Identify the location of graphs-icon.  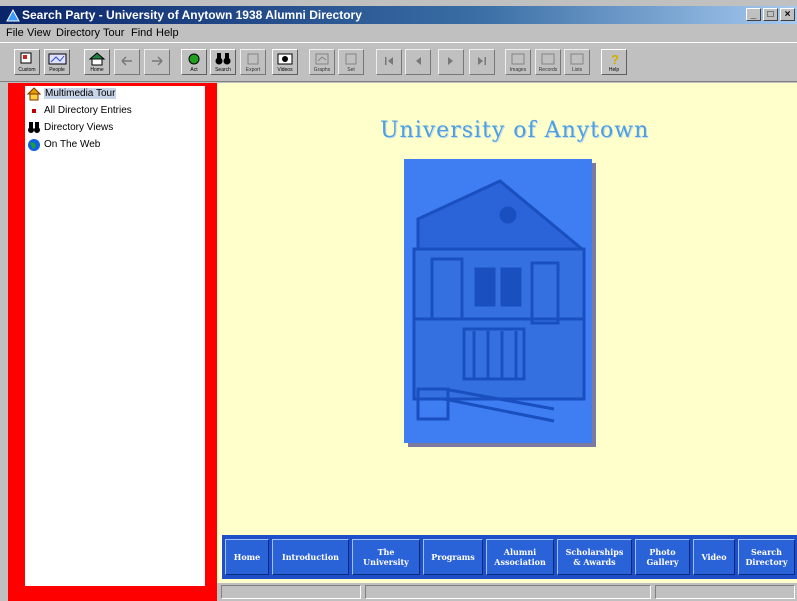
(322, 59).